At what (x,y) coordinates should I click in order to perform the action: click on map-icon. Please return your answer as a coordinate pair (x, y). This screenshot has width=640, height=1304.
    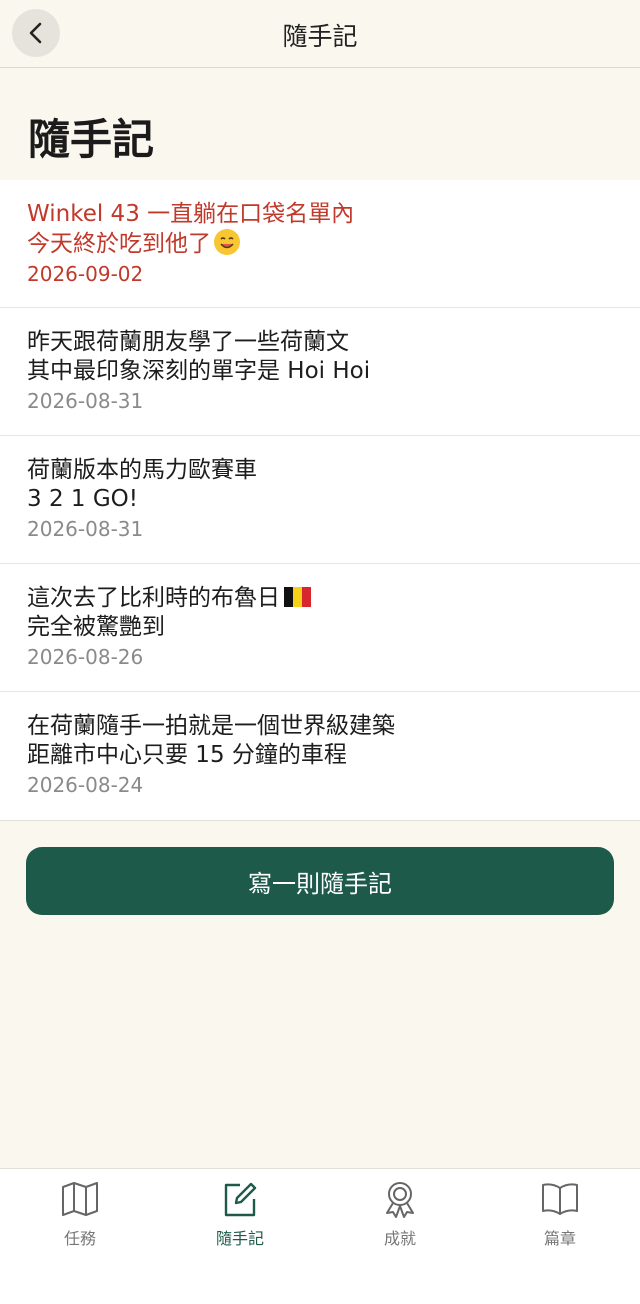
    Looking at the image, I should click on (80, 1199).